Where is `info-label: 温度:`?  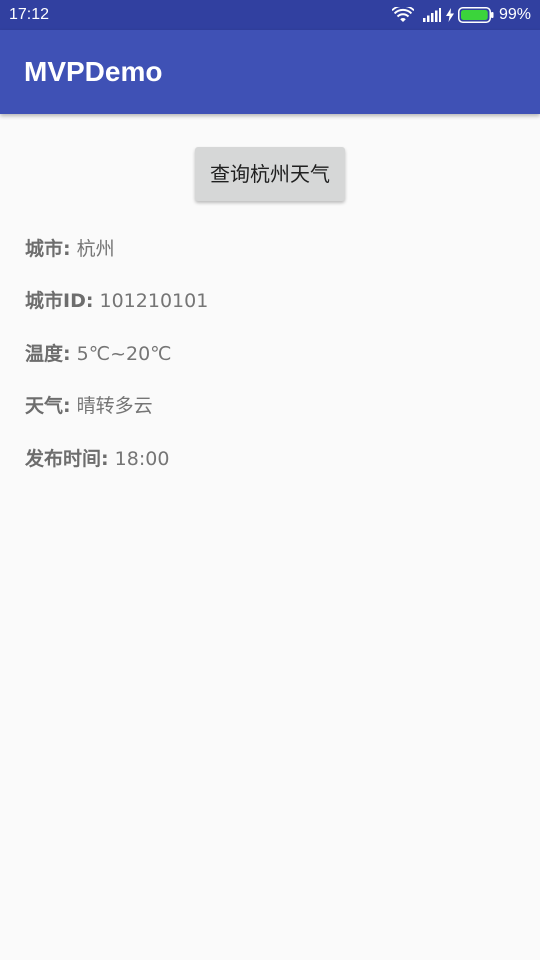 info-label: 温度: is located at coordinates (48, 354).